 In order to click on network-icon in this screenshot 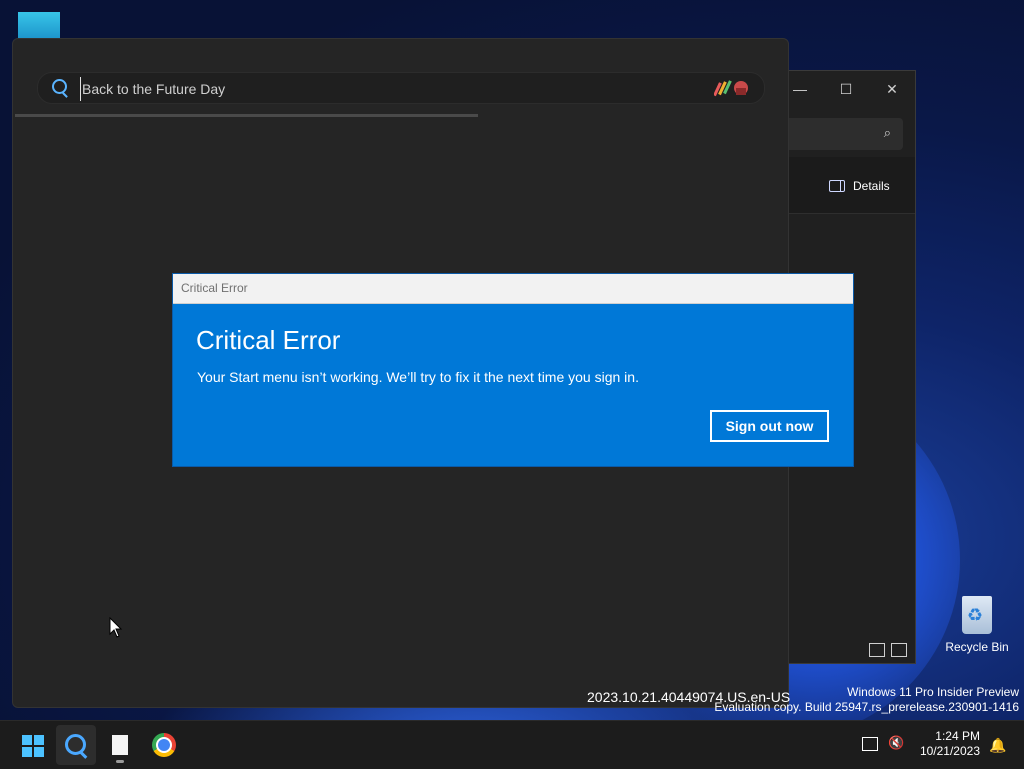, I will do `click(870, 744)`.